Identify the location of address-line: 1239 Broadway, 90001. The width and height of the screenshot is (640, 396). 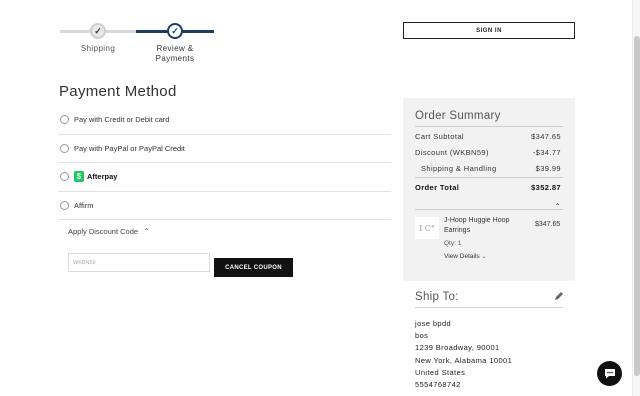
(457, 348).